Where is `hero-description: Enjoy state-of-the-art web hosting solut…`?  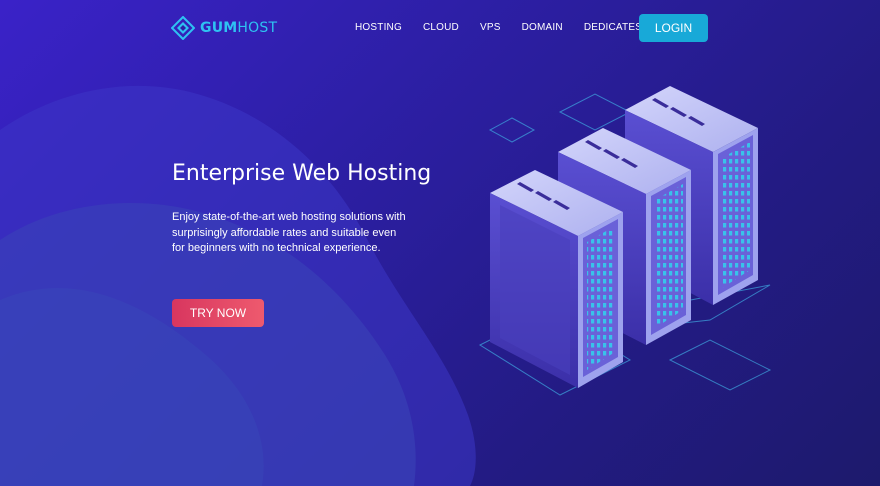 hero-description: Enjoy state-of-the-art web hosting solut… is located at coordinates (289, 232).